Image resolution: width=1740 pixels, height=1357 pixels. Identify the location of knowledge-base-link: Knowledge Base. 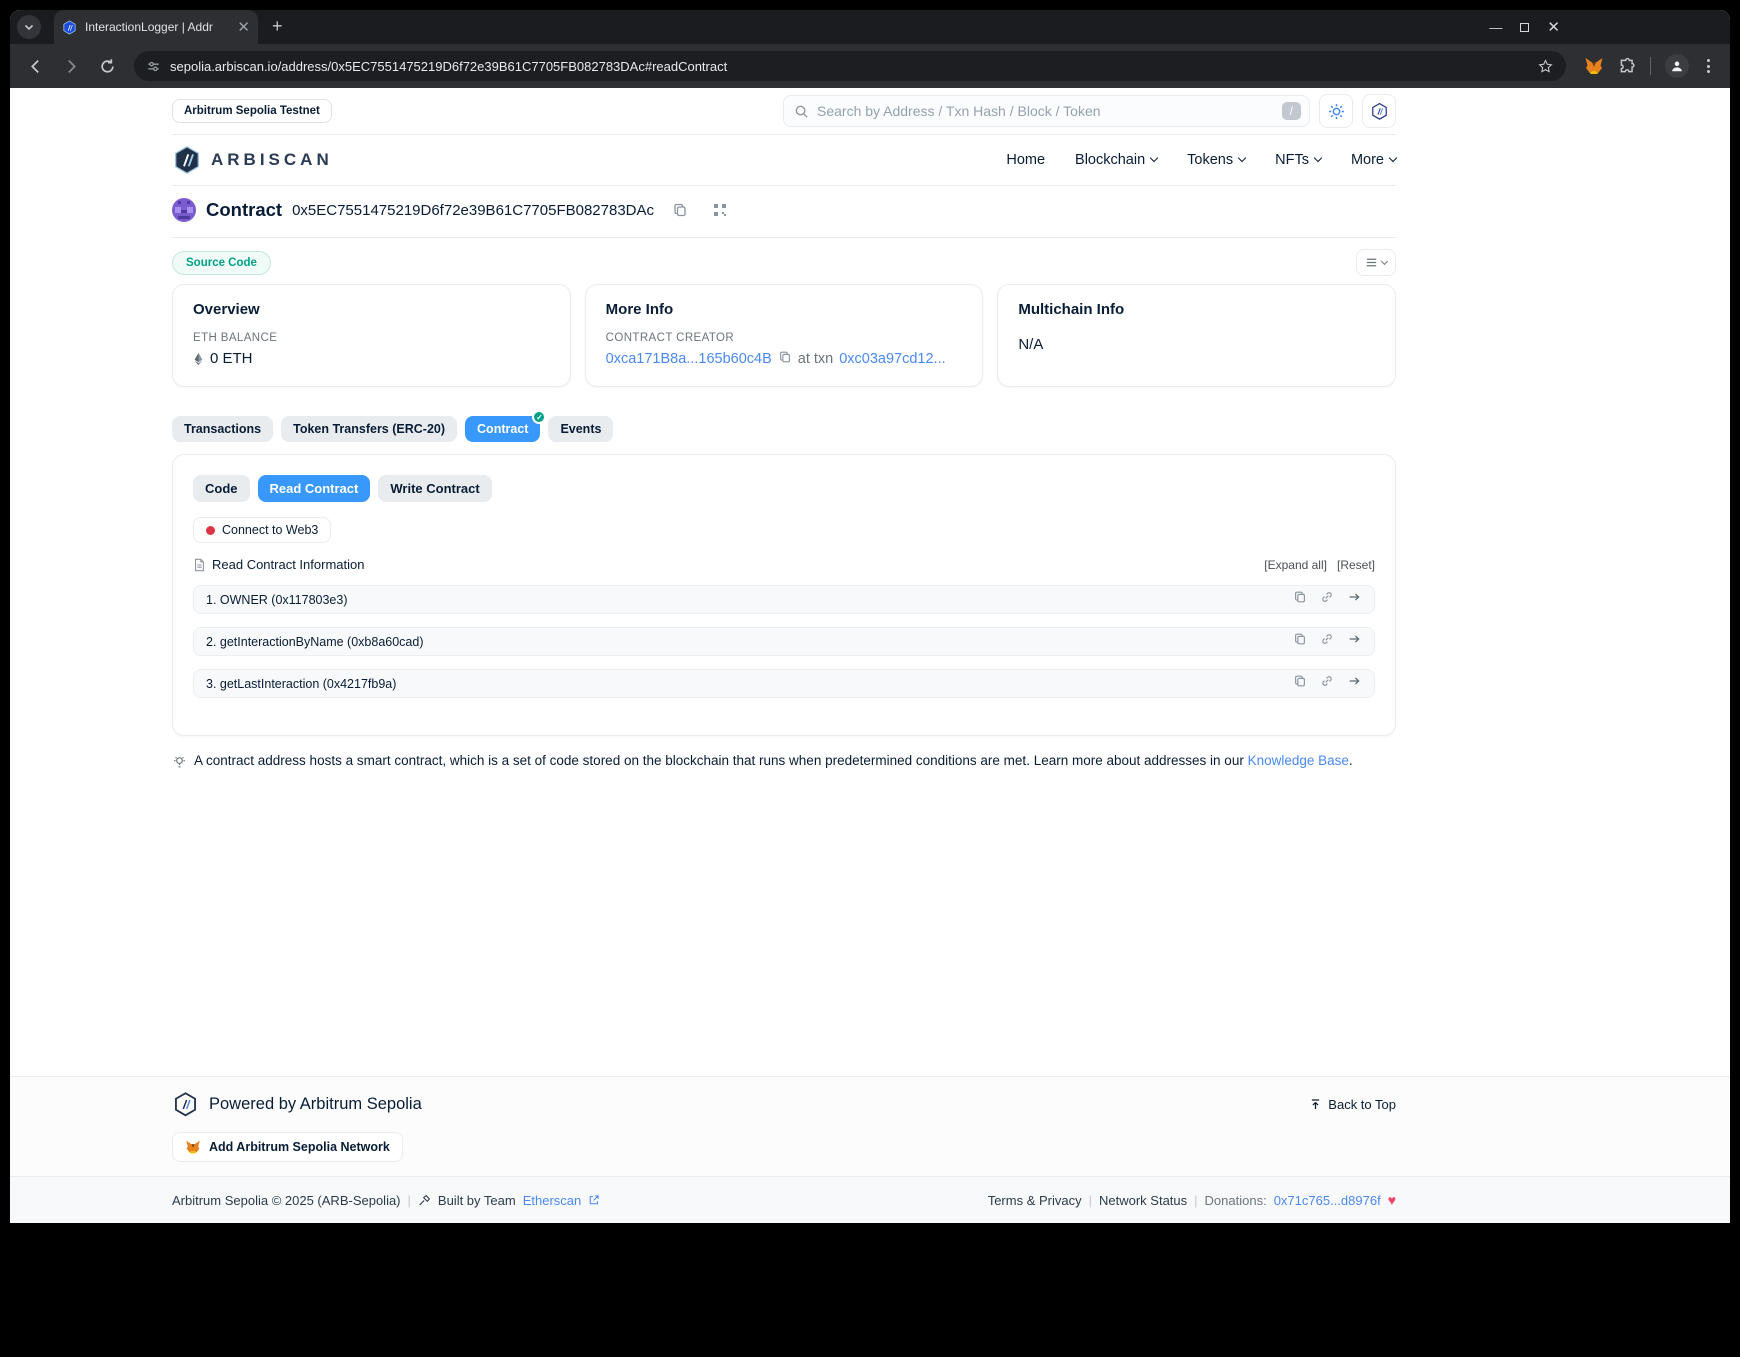
(1298, 760).